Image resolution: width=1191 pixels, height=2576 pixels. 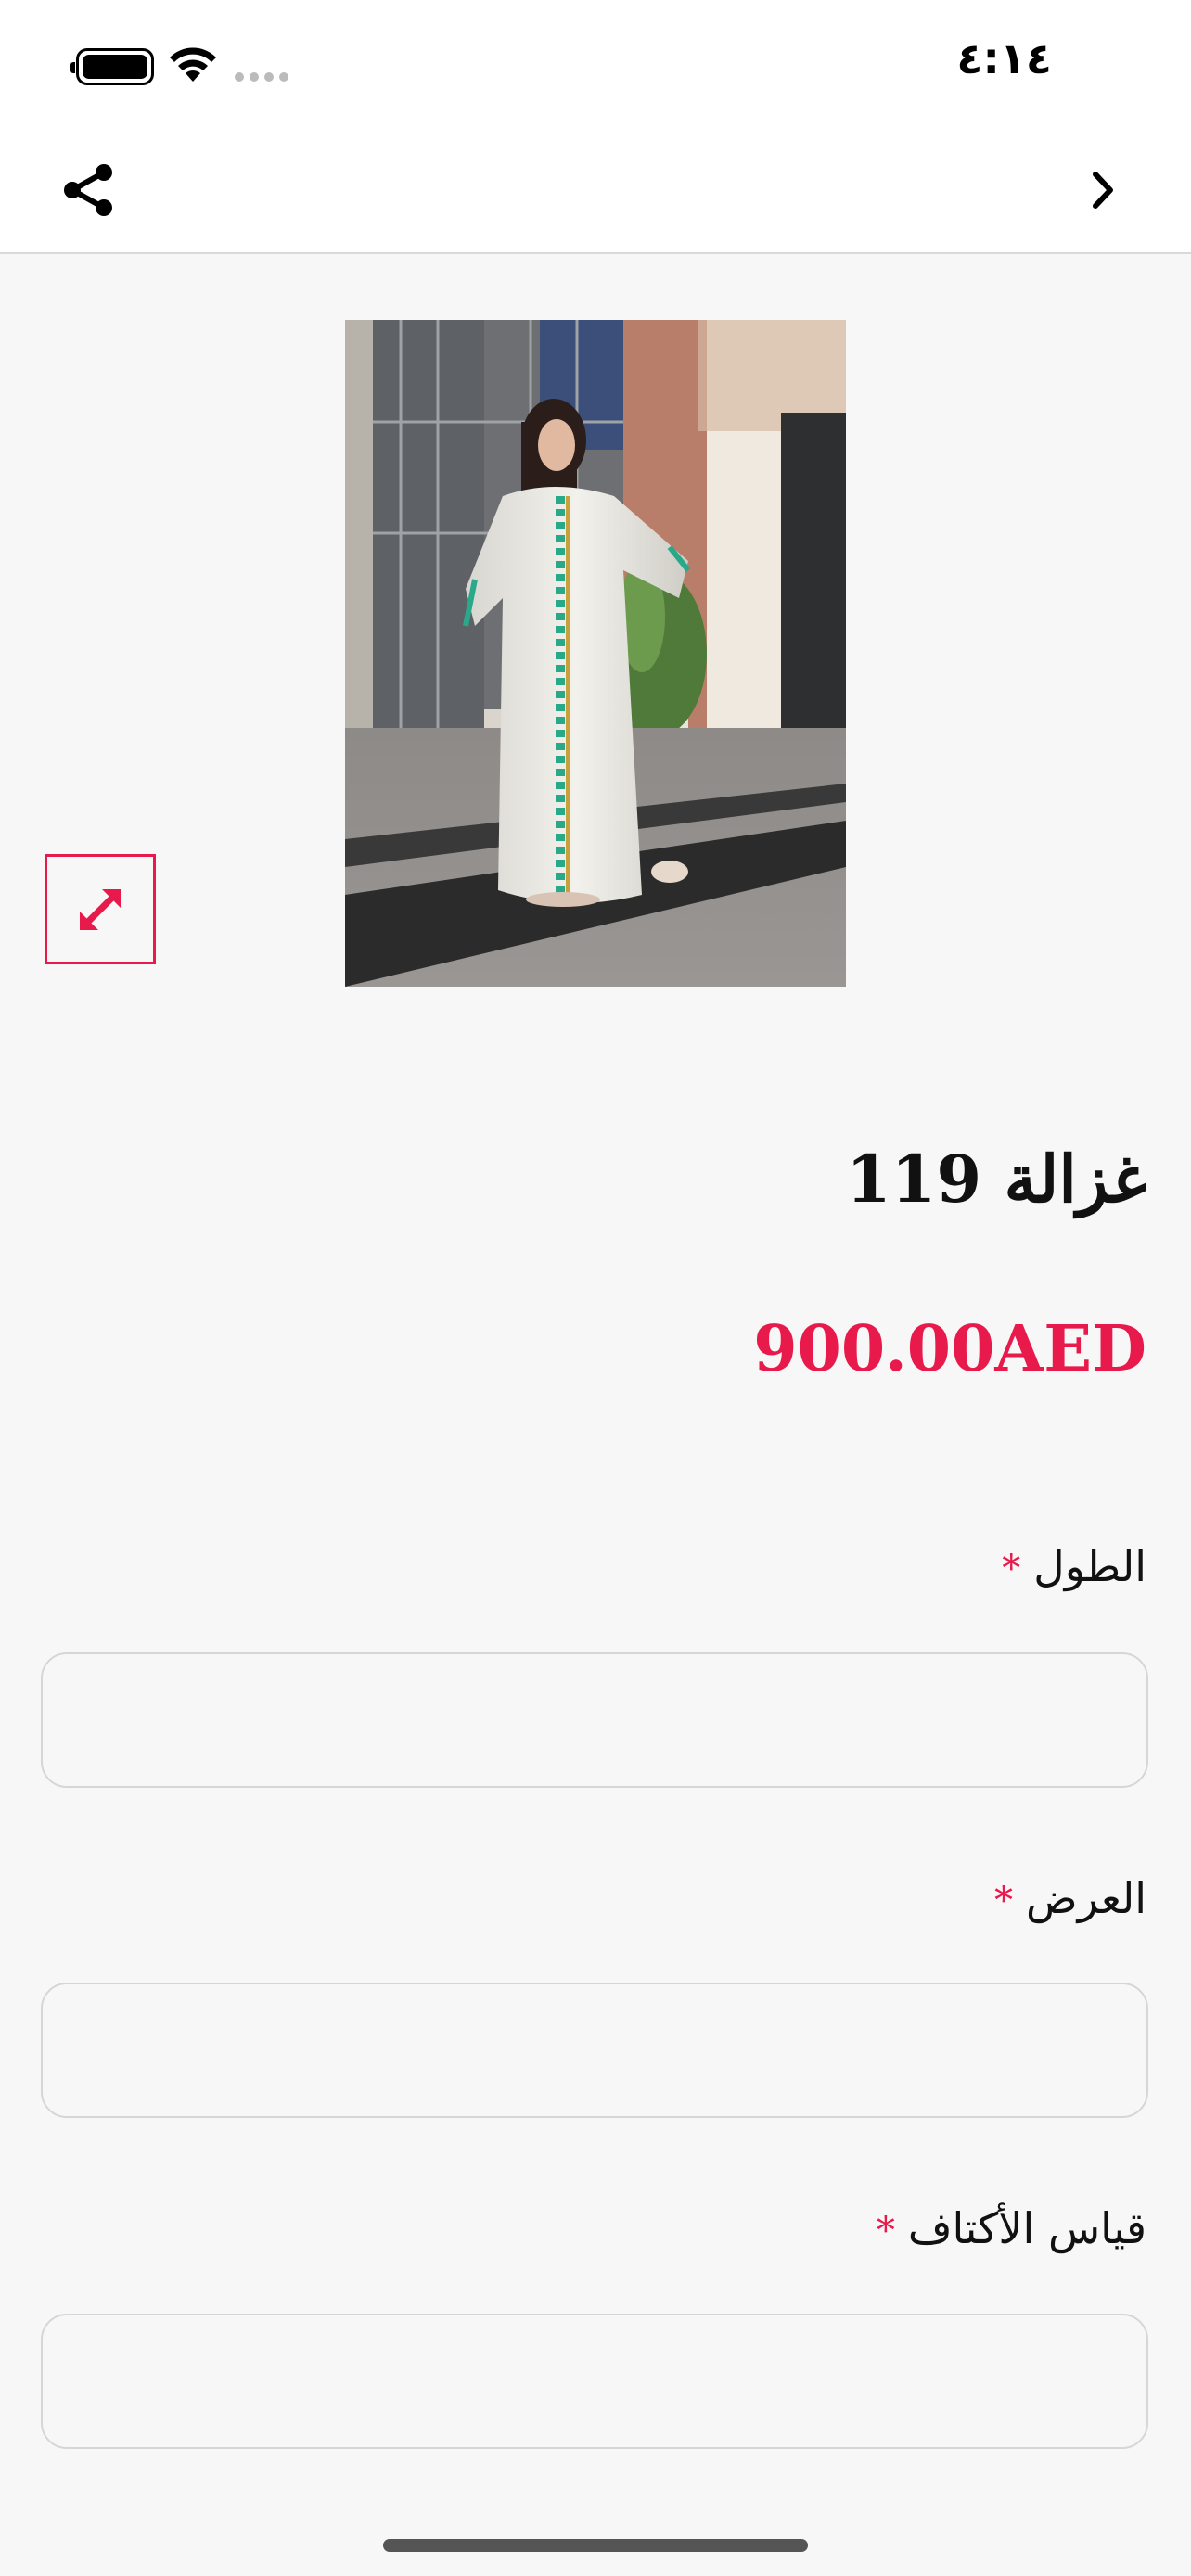 I want to click on field-label-width: العرض *, so click(x=682, y=1898).